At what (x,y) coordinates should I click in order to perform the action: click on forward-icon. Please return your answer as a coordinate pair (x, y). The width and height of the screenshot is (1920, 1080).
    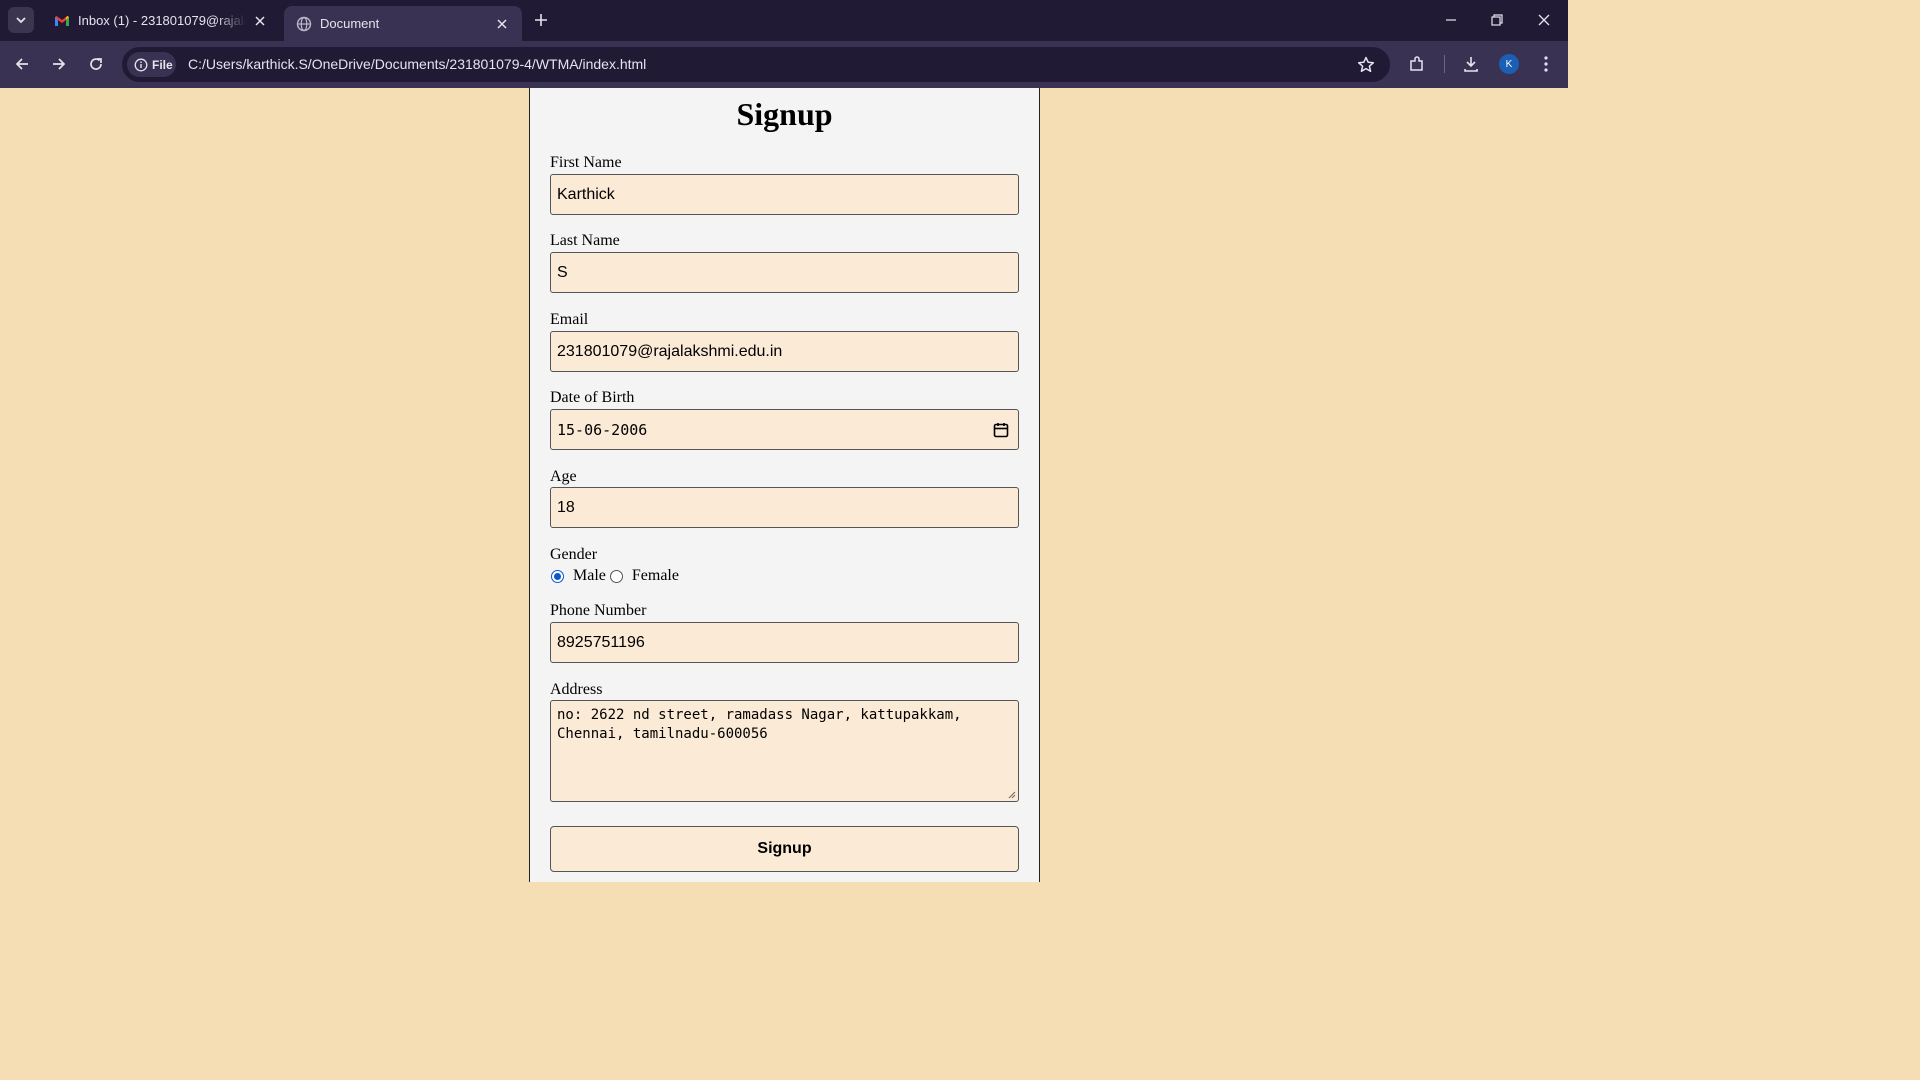
    Looking at the image, I should click on (59, 64).